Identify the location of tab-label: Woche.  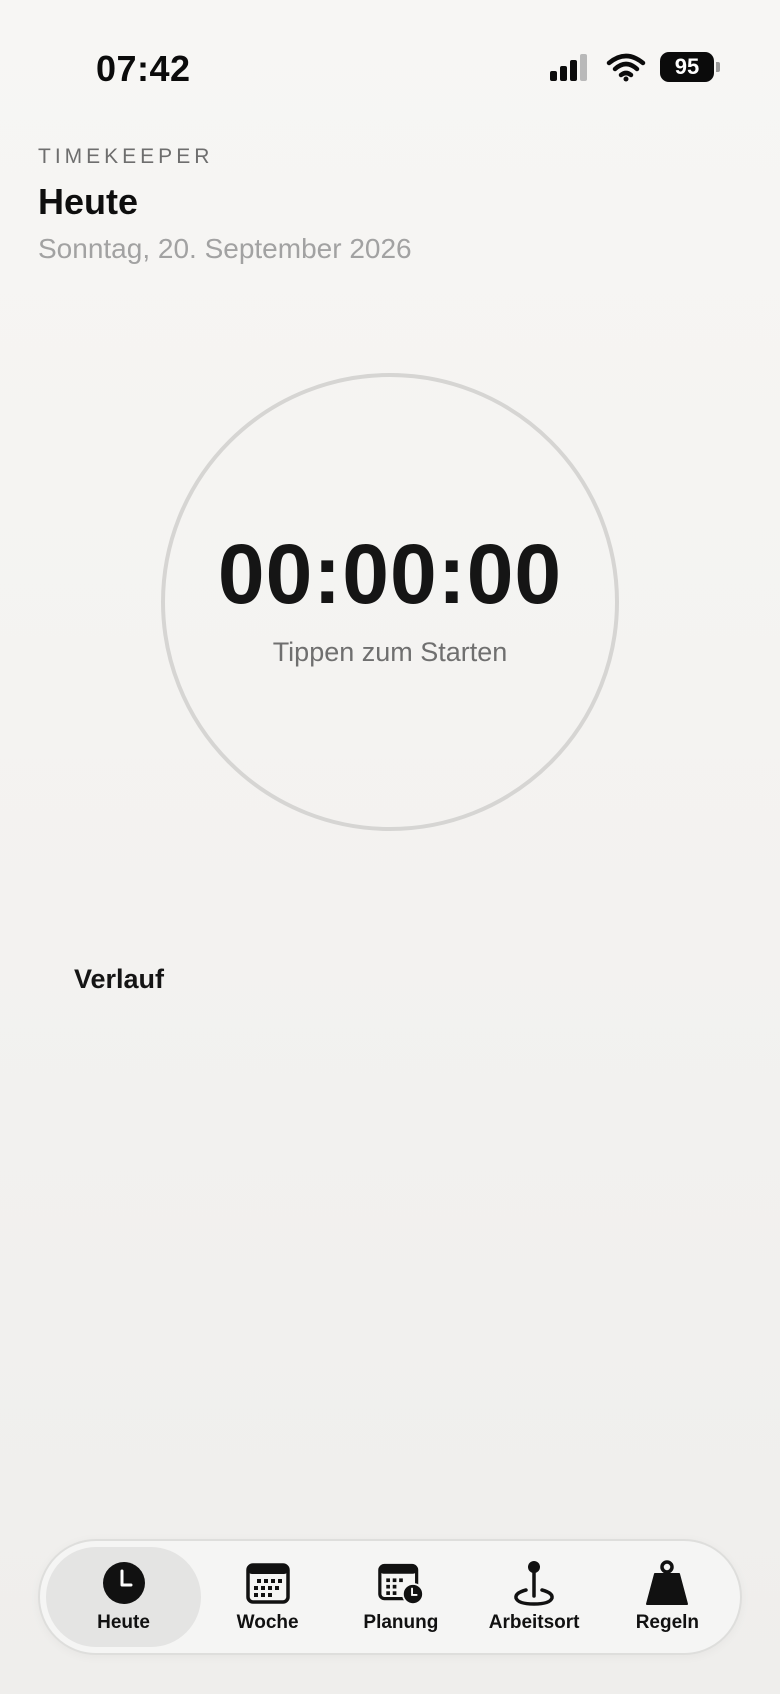
(267, 1622).